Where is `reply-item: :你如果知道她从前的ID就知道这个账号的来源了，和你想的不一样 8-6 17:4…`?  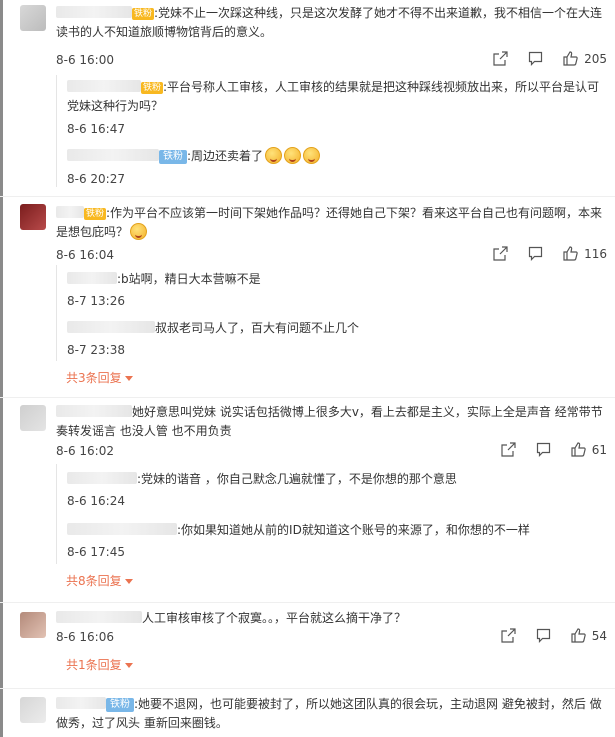
reply-item: :你如果知道她从前的ID就知道这个账号的来源了，和你想的不一样 8-6 17:4… is located at coordinates (329, 538).